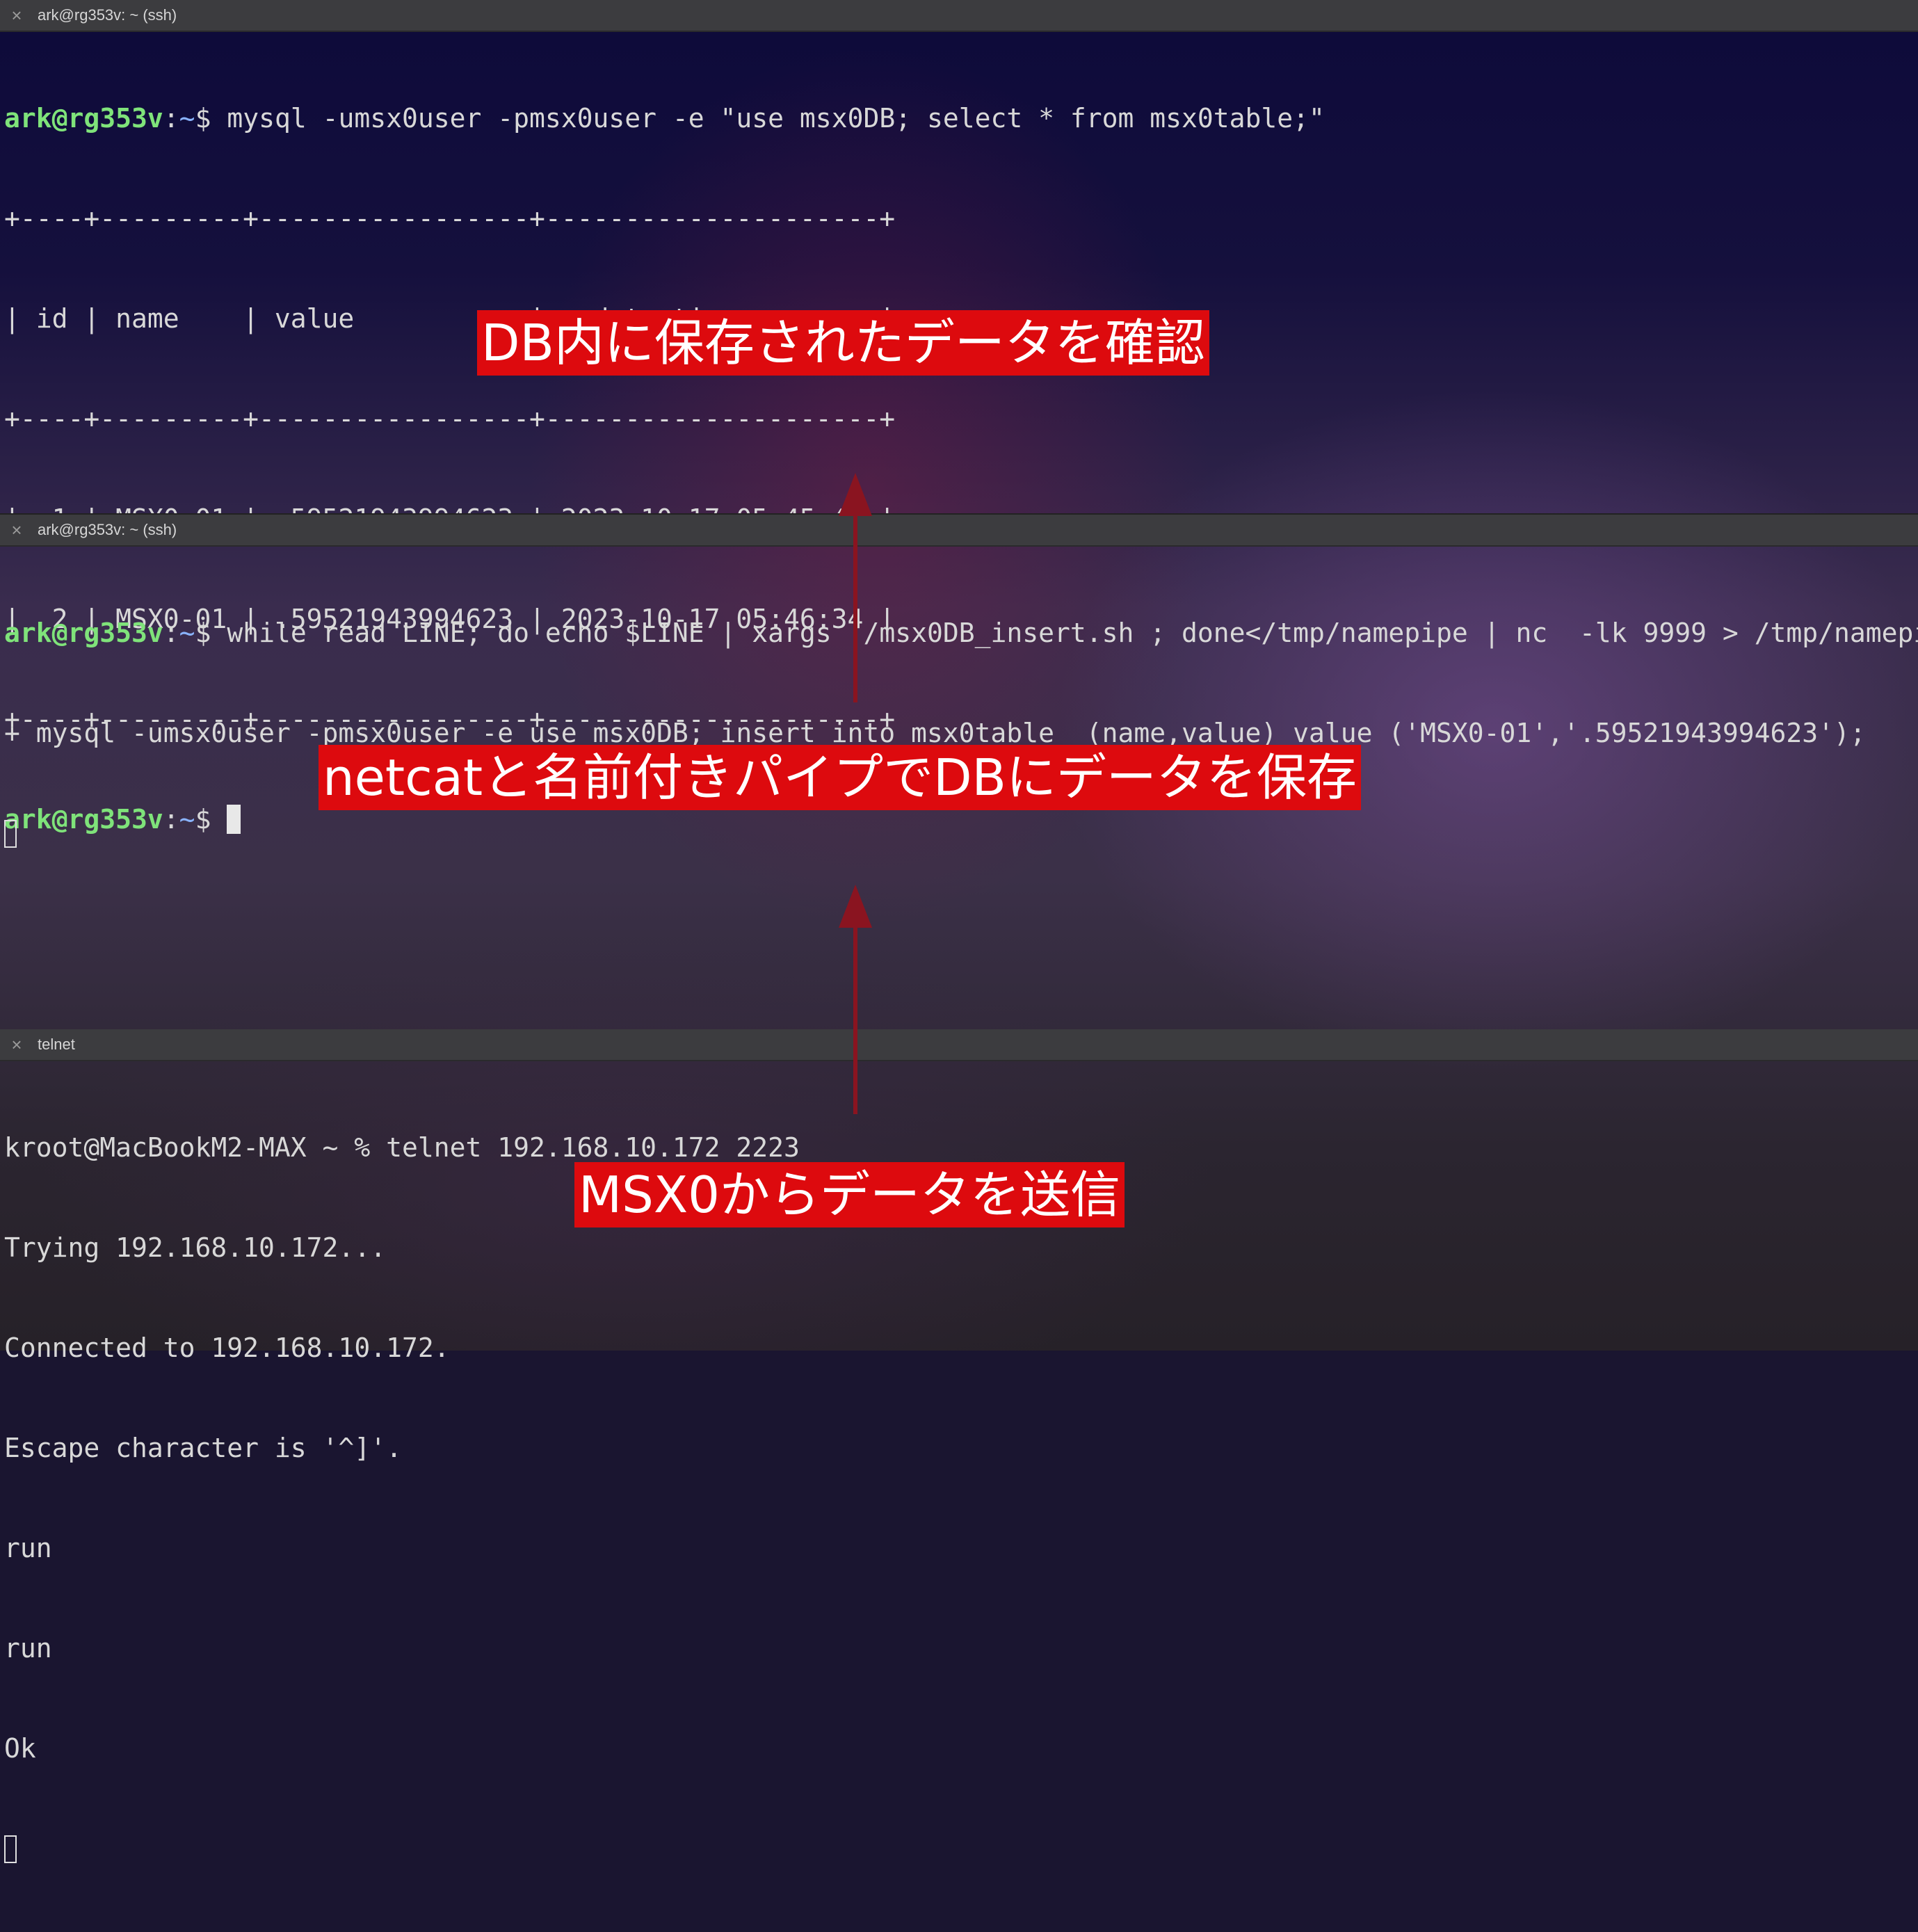 Image resolution: width=1918 pixels, height=1932 pixels. Describe the element at coordinates (849, 1194) in the screenshot. I see `annotation-msx0-send: MSX0からデータを送信` at that location.